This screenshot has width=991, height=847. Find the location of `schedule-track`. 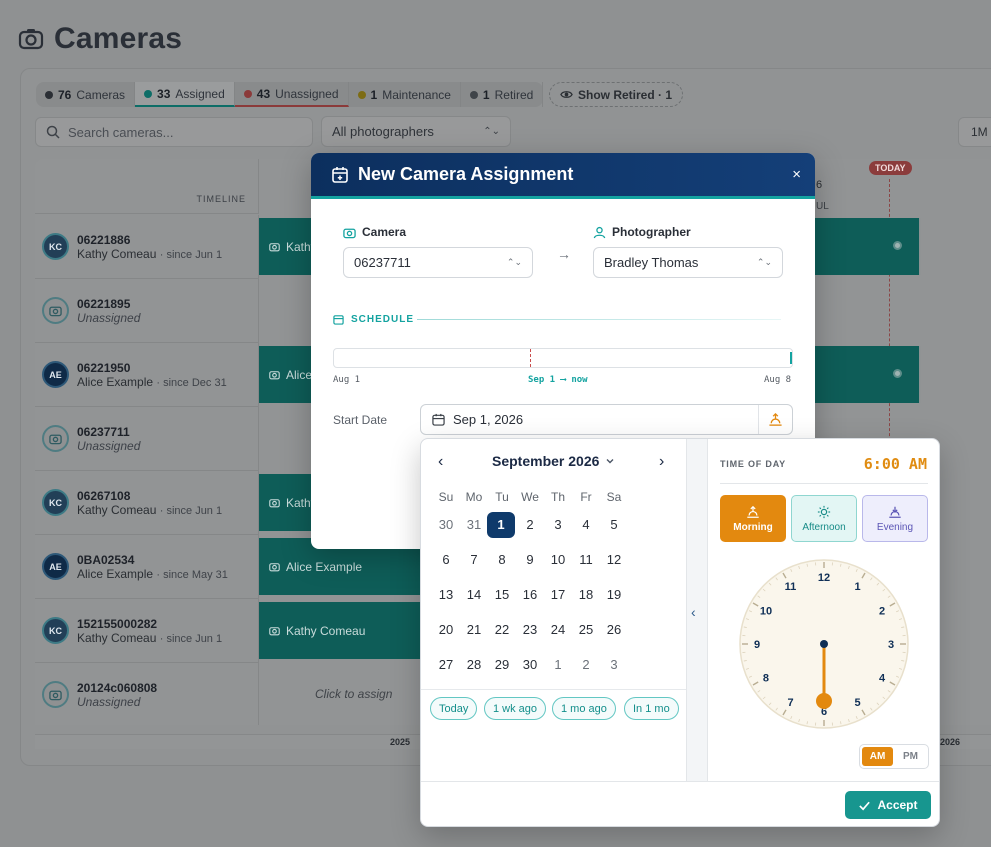

schedule-track is located at coordinates (563, 358).